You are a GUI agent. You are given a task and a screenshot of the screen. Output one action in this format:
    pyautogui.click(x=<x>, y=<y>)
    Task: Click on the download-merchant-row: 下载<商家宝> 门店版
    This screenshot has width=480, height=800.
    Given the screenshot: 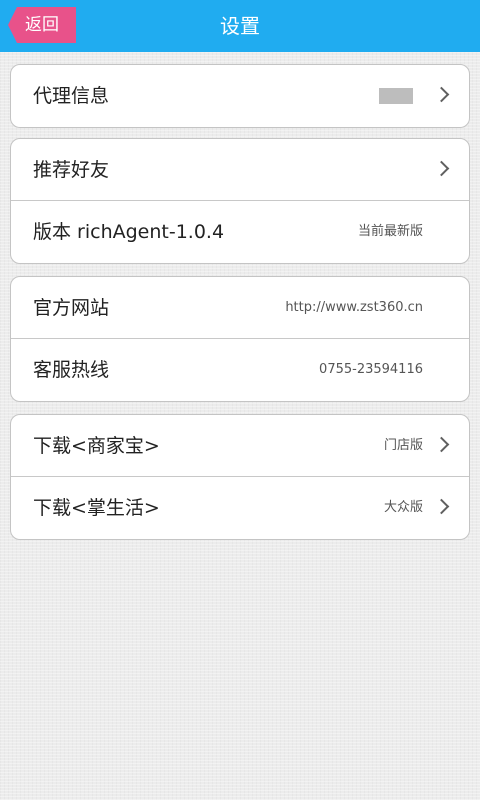 What is the action you would take?
    pyautogui.click(x=240, y=446)
    